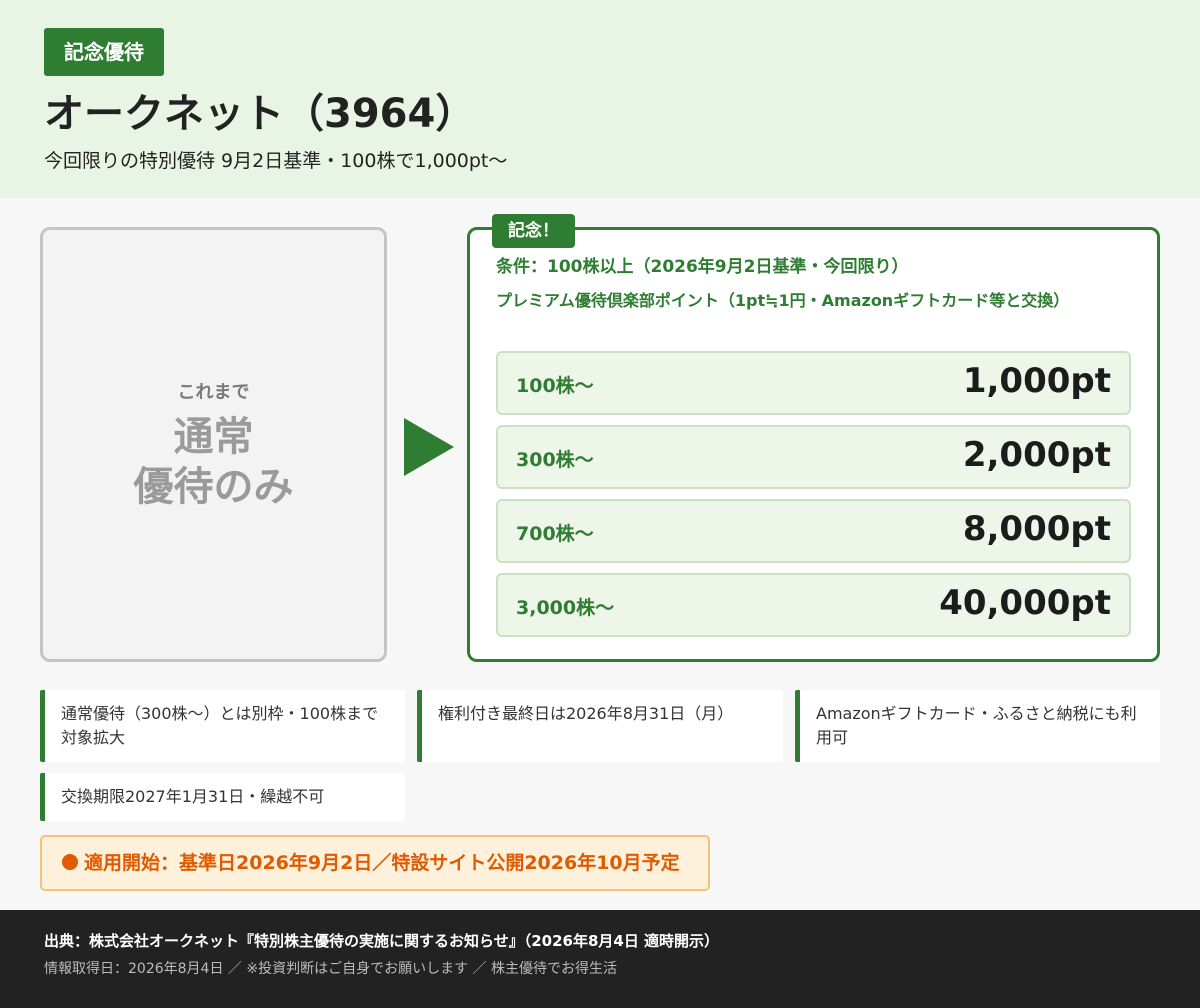 The image size is (1200, 1008). I want to click on tier-row: 700株〜 8,000pt, so click(813, 531).